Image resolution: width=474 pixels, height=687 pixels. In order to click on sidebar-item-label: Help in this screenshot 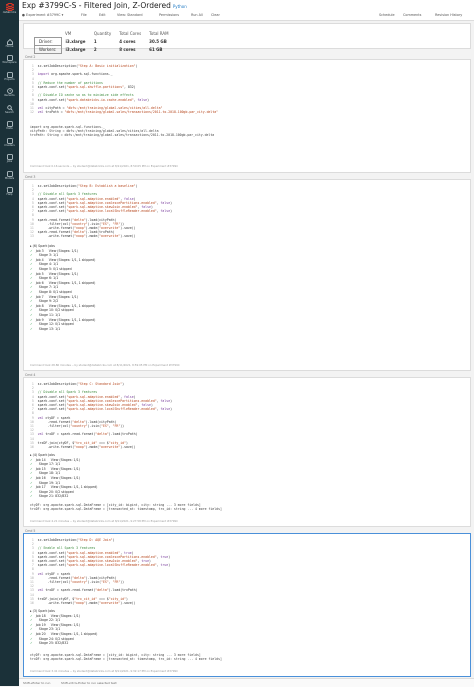, I will do `click(9, 194)`.